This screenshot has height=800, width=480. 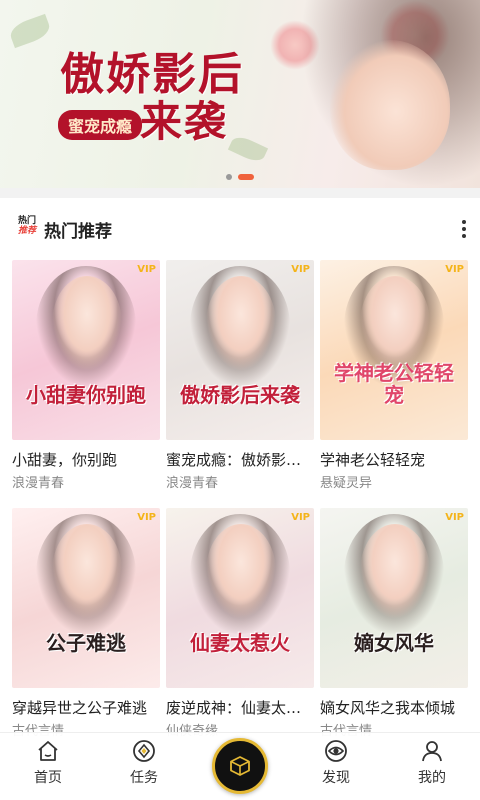 What do you see at coordinates (336, 751) in the screenshot?
I see `discover-icon` at bounding box center [336, 751].